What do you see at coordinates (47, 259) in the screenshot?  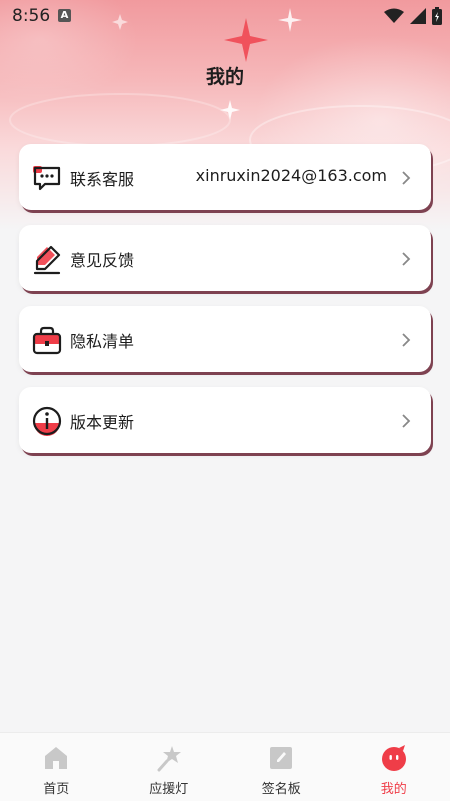 I see `pencil-edit-icon` at bounding box center [47, 259].